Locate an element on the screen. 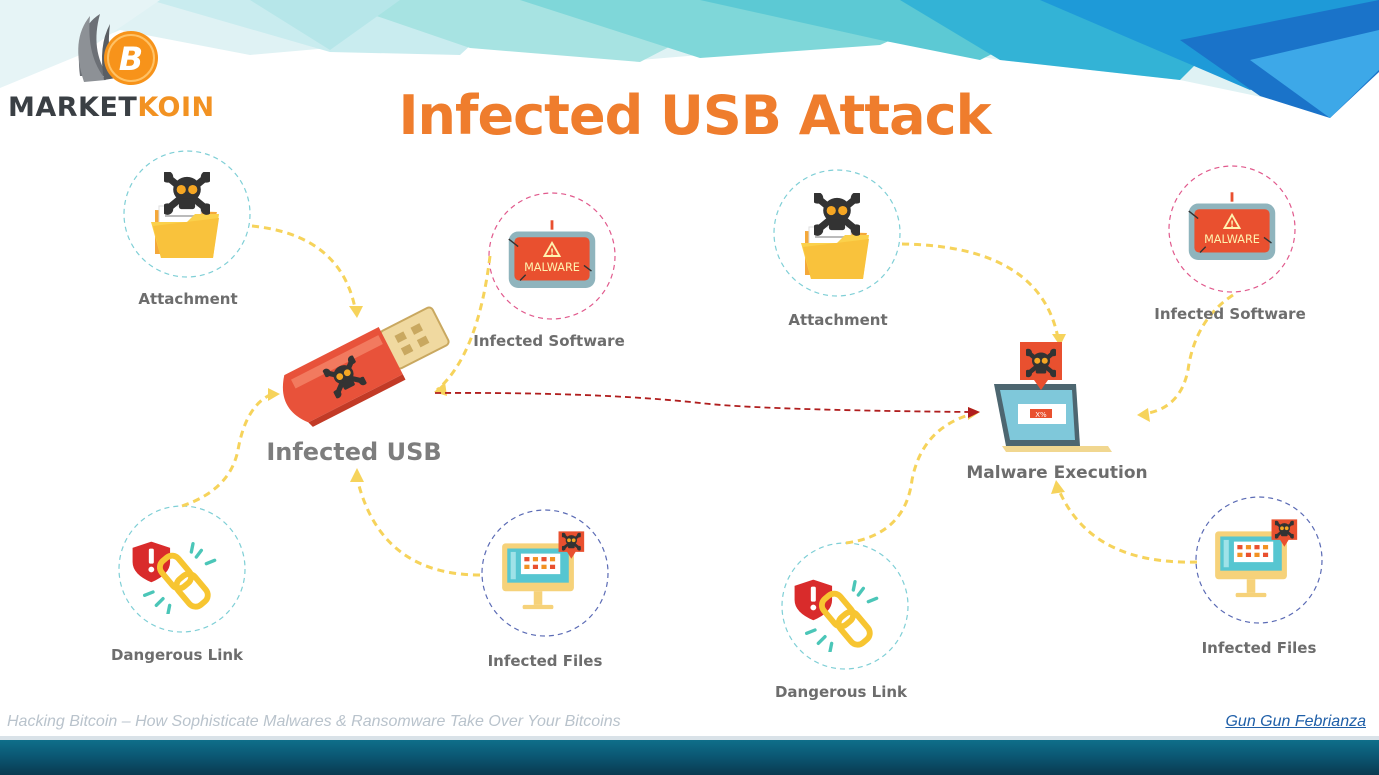 This screenshot has height=775, width=1379. label-dangerous-link-right: Dangerous Link is located at coordinates (841, 692).